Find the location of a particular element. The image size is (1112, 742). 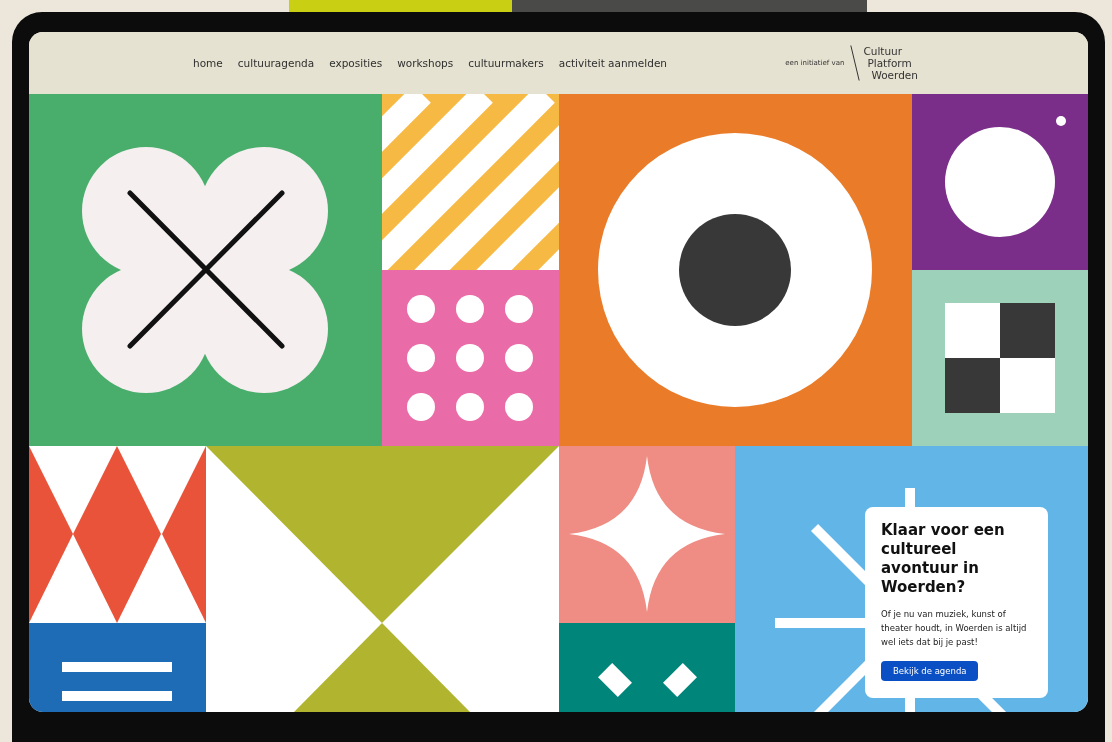

nav-link: activiteit aanmelden is located at coordinates (612, 63).